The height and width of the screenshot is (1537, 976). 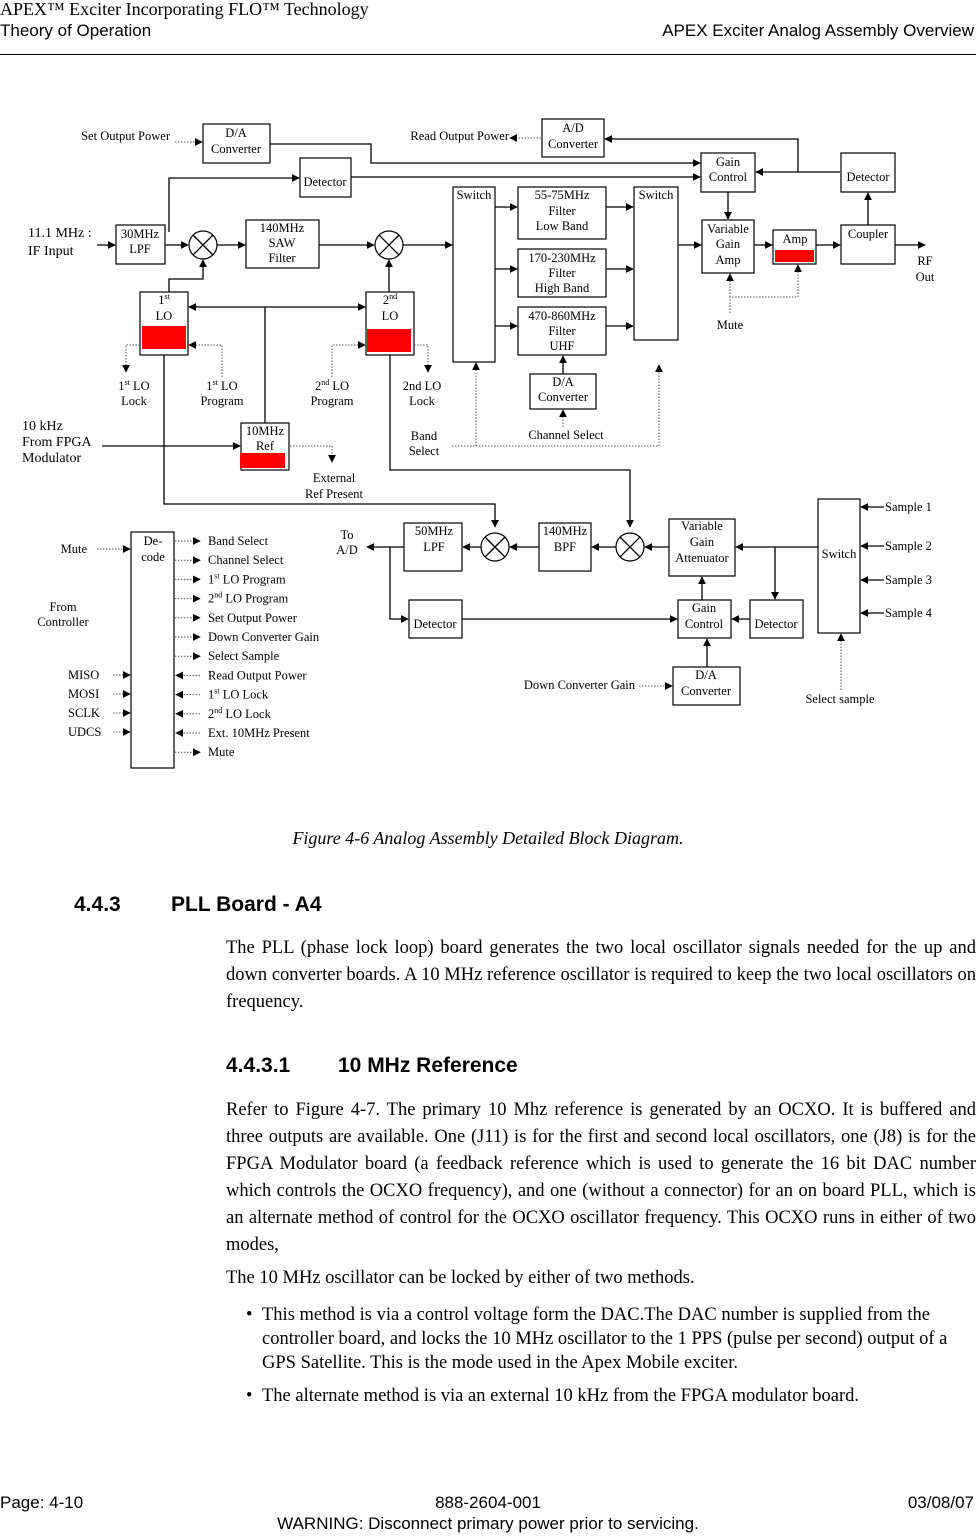 I want to click on decoder-signal-label: Down Converter Gain, so click(x=264, y=637).